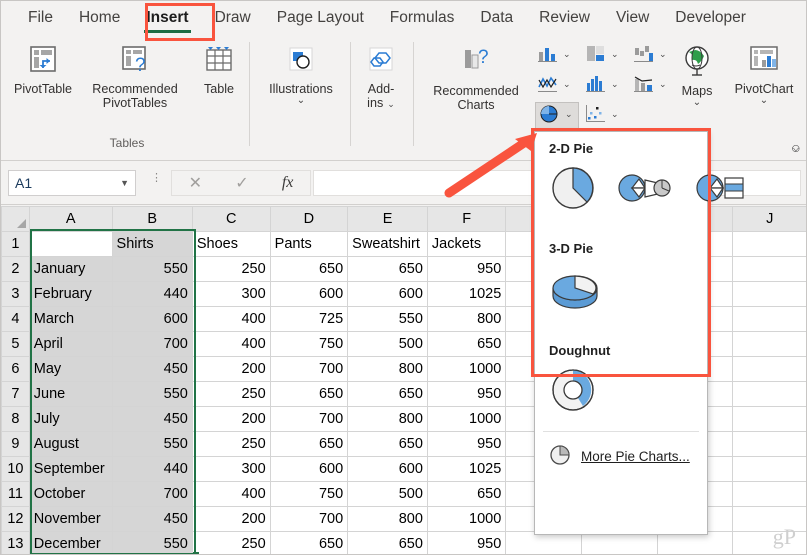 This screenshot has width=807, height=555. I want to click on hierarchy-chart-button: ⌄, so click(602, 54).